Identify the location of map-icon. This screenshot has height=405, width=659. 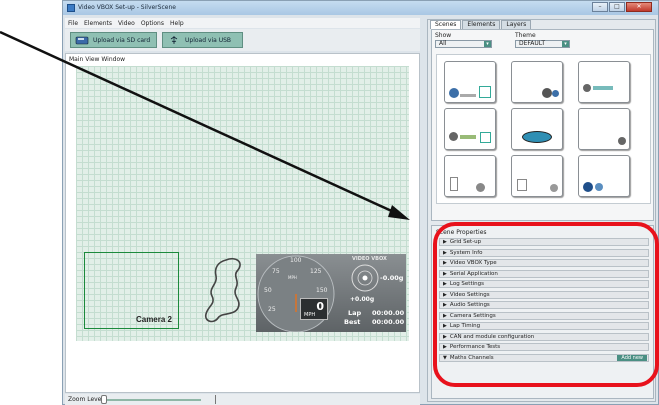
(454, 184).